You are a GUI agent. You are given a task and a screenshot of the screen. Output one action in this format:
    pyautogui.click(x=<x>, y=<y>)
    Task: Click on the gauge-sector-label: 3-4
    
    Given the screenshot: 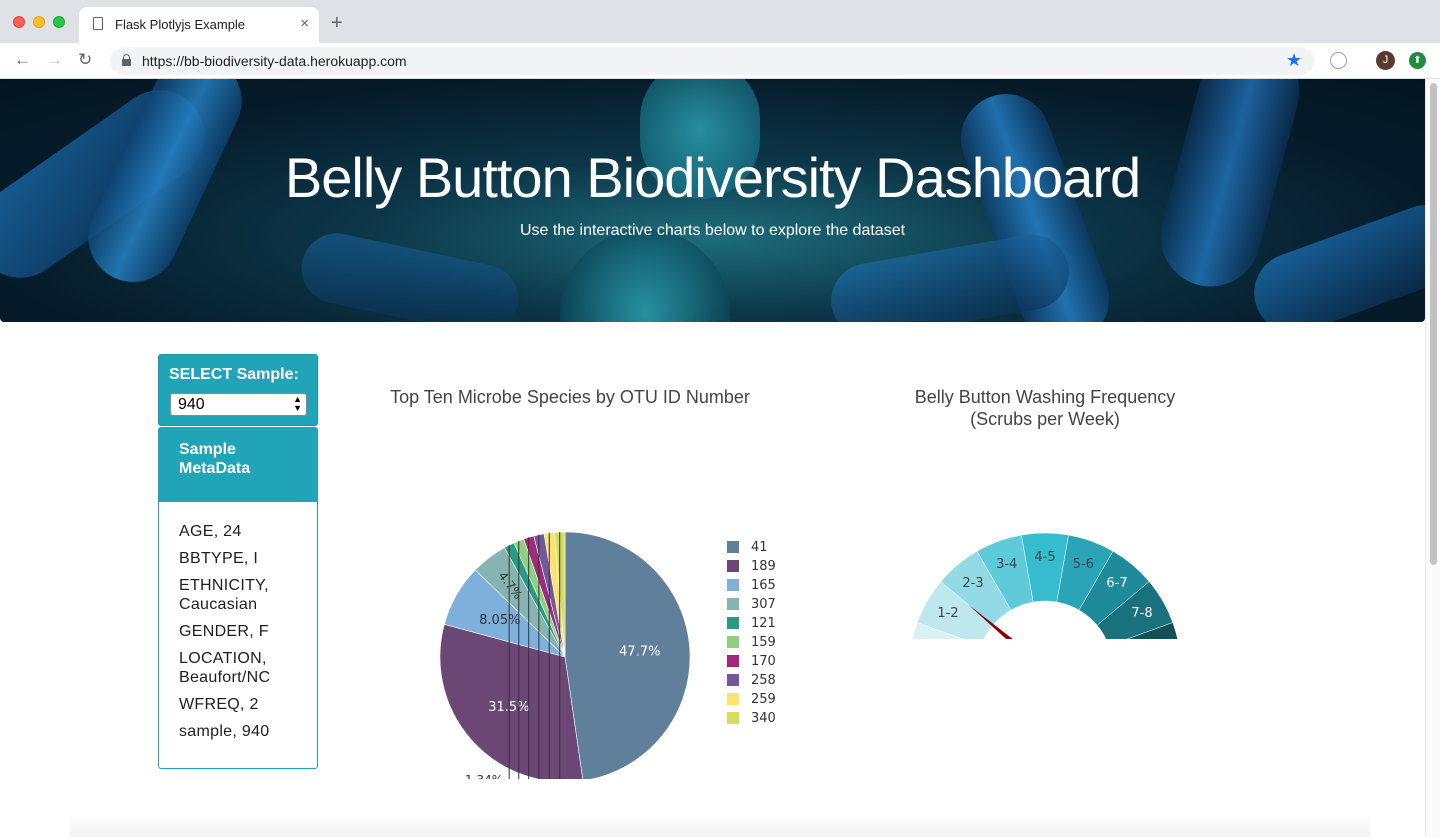 What is the action you would take?
    pyautogui.click(x=1006, y=564)
    